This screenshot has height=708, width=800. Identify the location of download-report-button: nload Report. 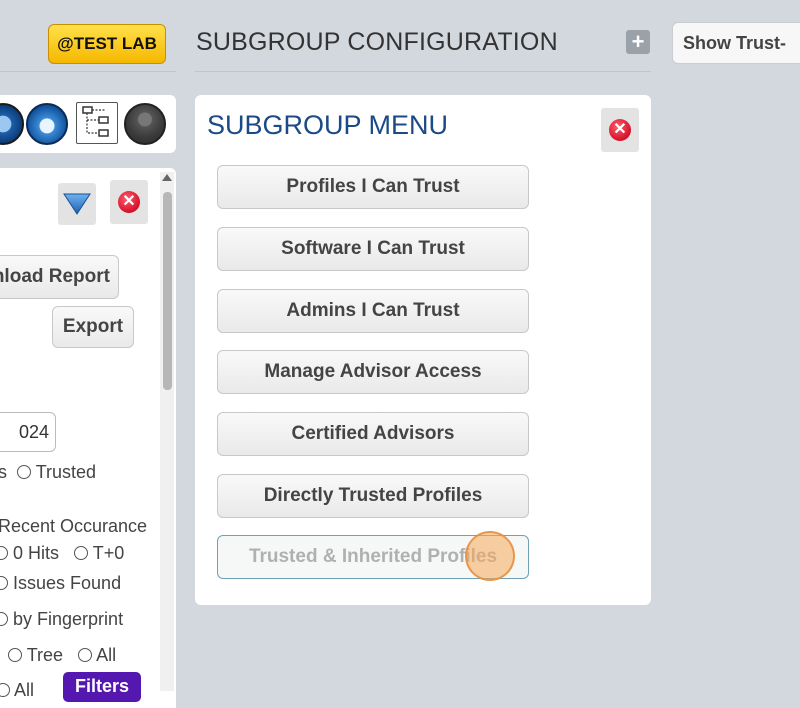
(59, 277).